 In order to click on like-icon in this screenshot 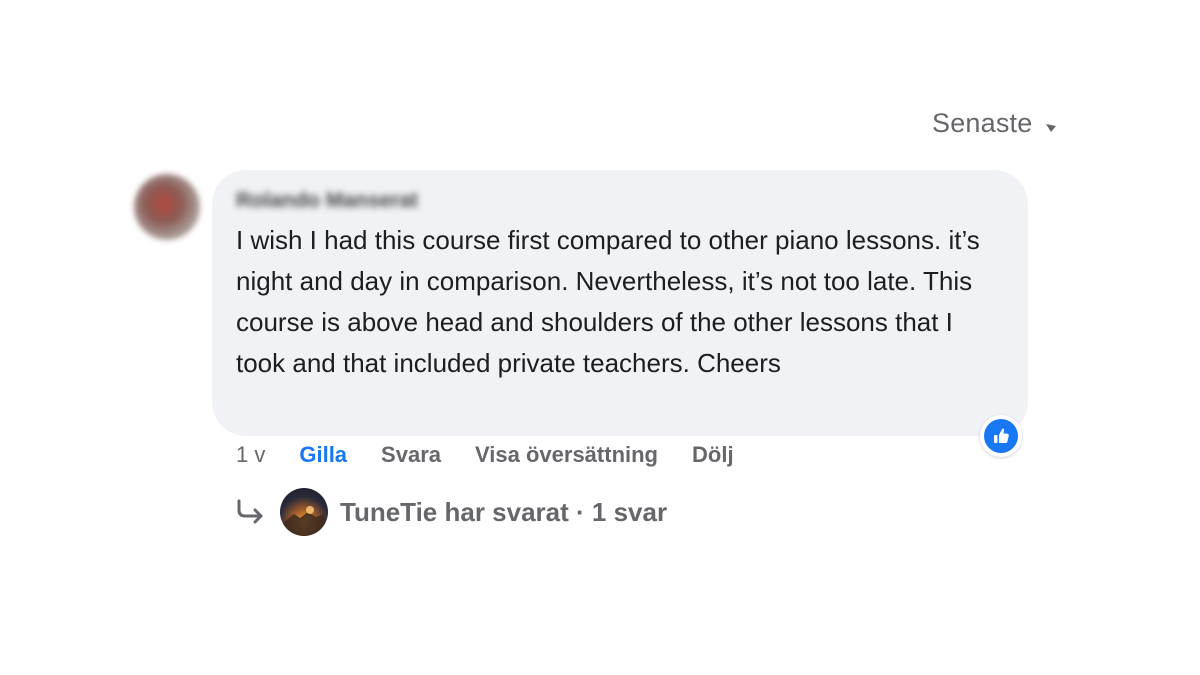, I will do `click(1001, 436)`.